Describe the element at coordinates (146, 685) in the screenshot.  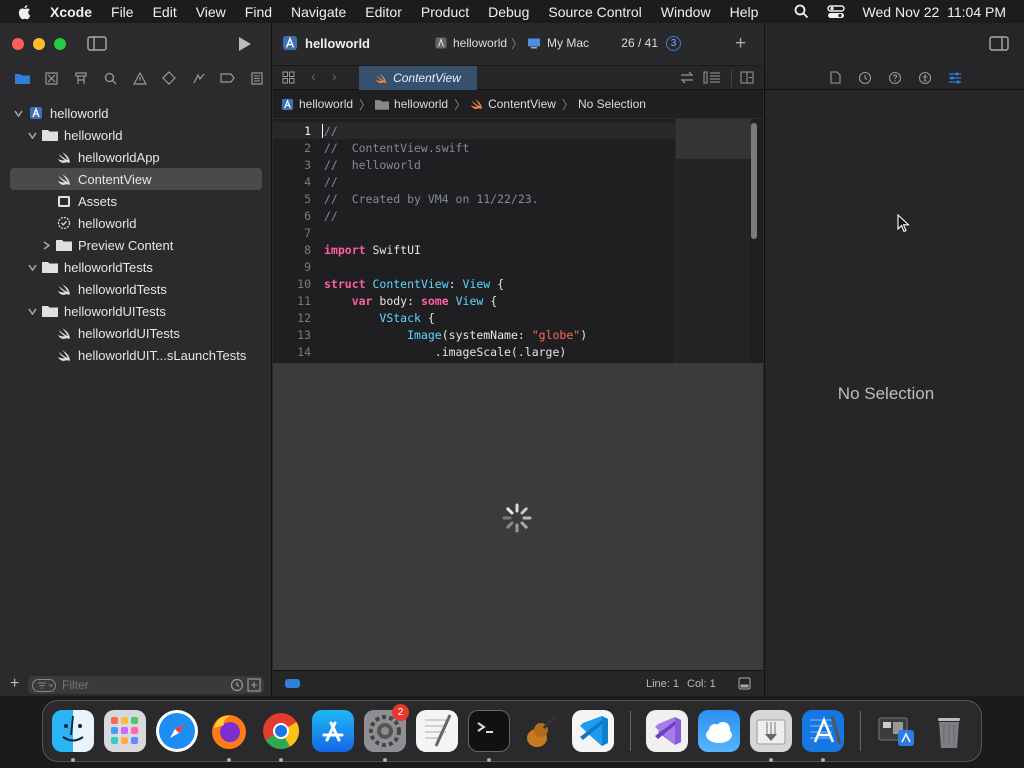
I see `navigator-filter-field: Filter` at that location.